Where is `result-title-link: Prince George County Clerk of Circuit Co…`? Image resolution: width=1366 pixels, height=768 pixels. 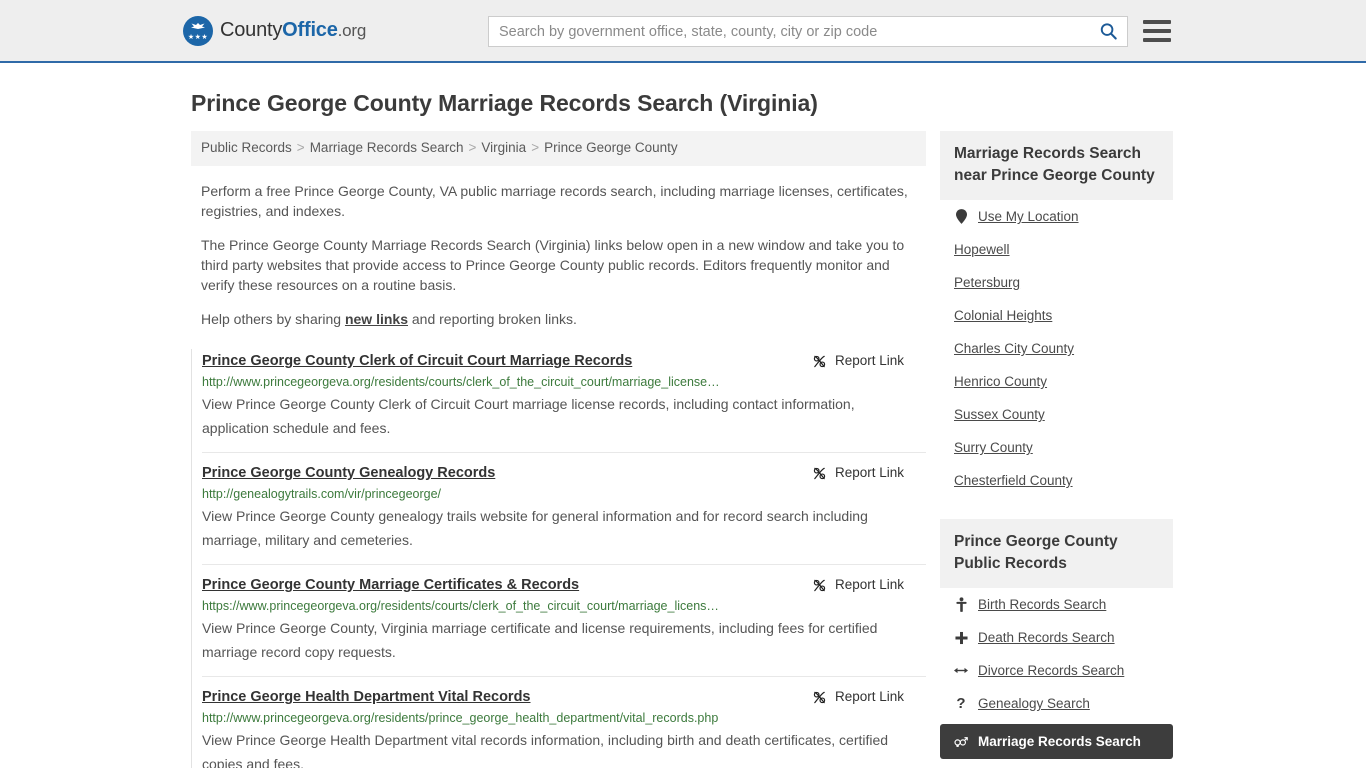
result-title-link: Prince George County Clerk of Circuit Co… is located at coordinates (417, 361).